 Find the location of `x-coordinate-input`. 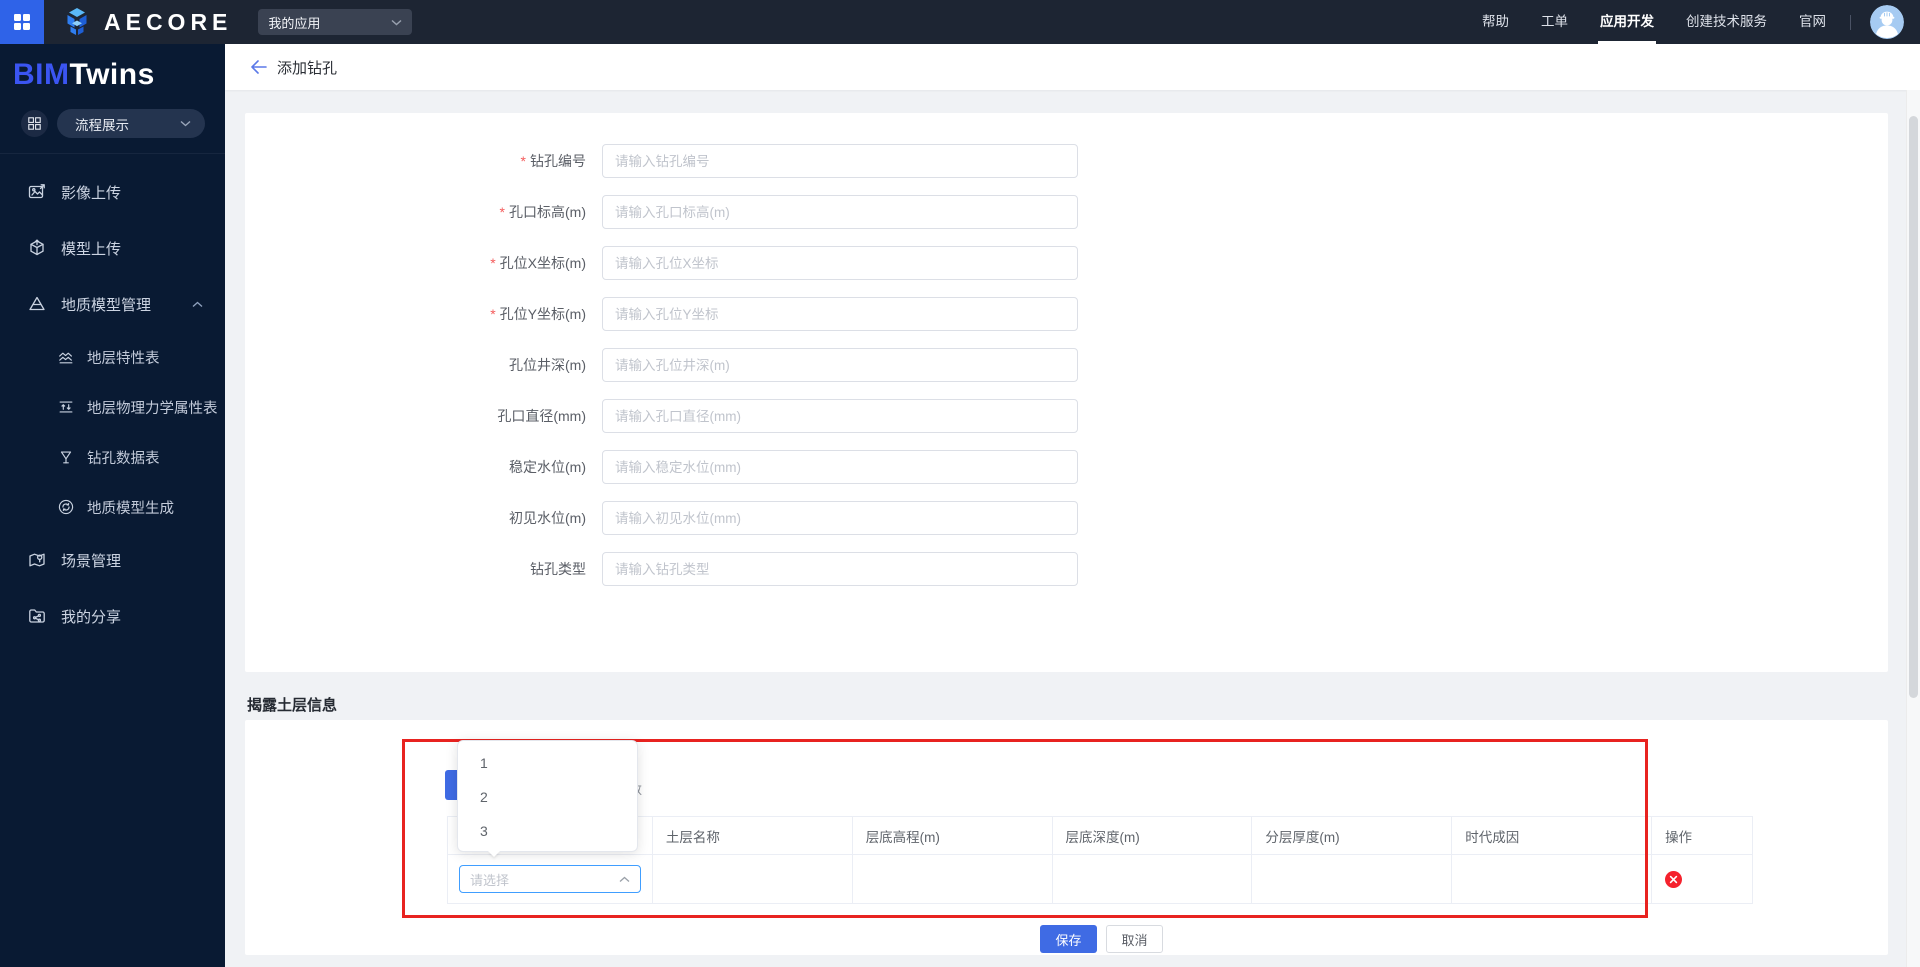

x-coordinate-input is located at coordinates (840, 263).